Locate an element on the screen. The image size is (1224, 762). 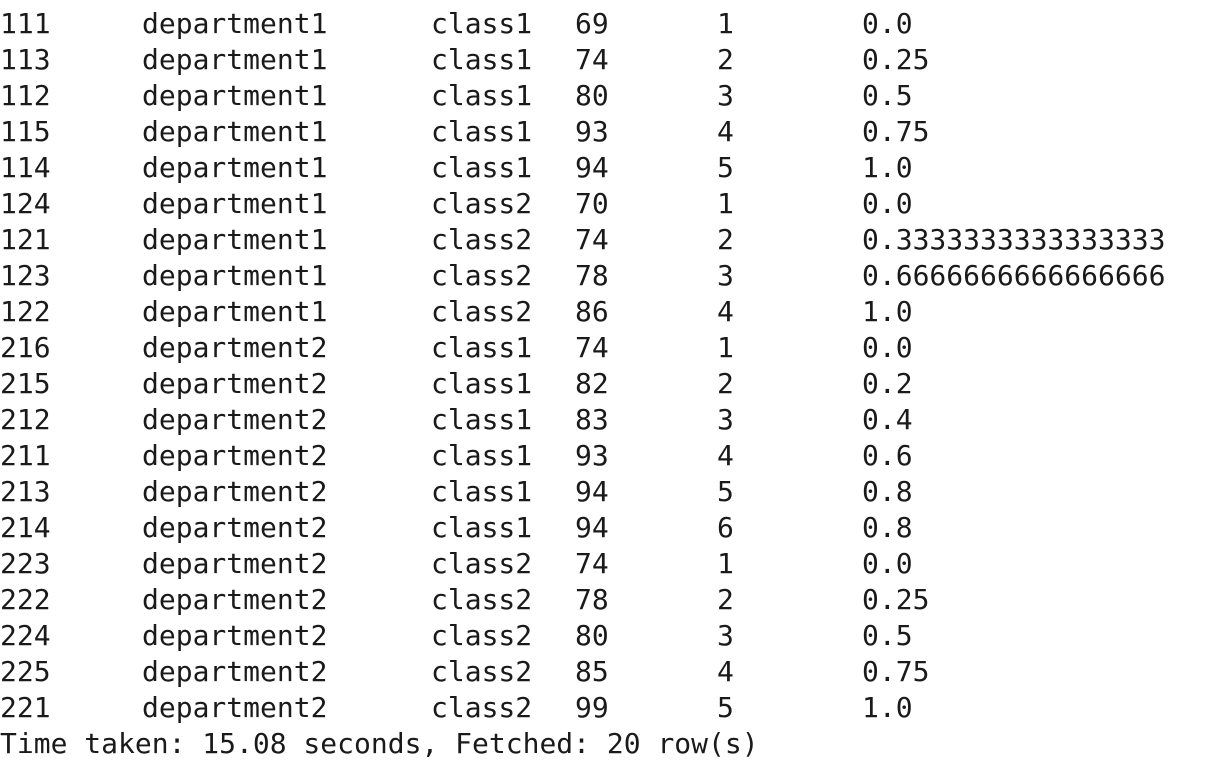
row-score: 80 is located at coordinates (592, 635).